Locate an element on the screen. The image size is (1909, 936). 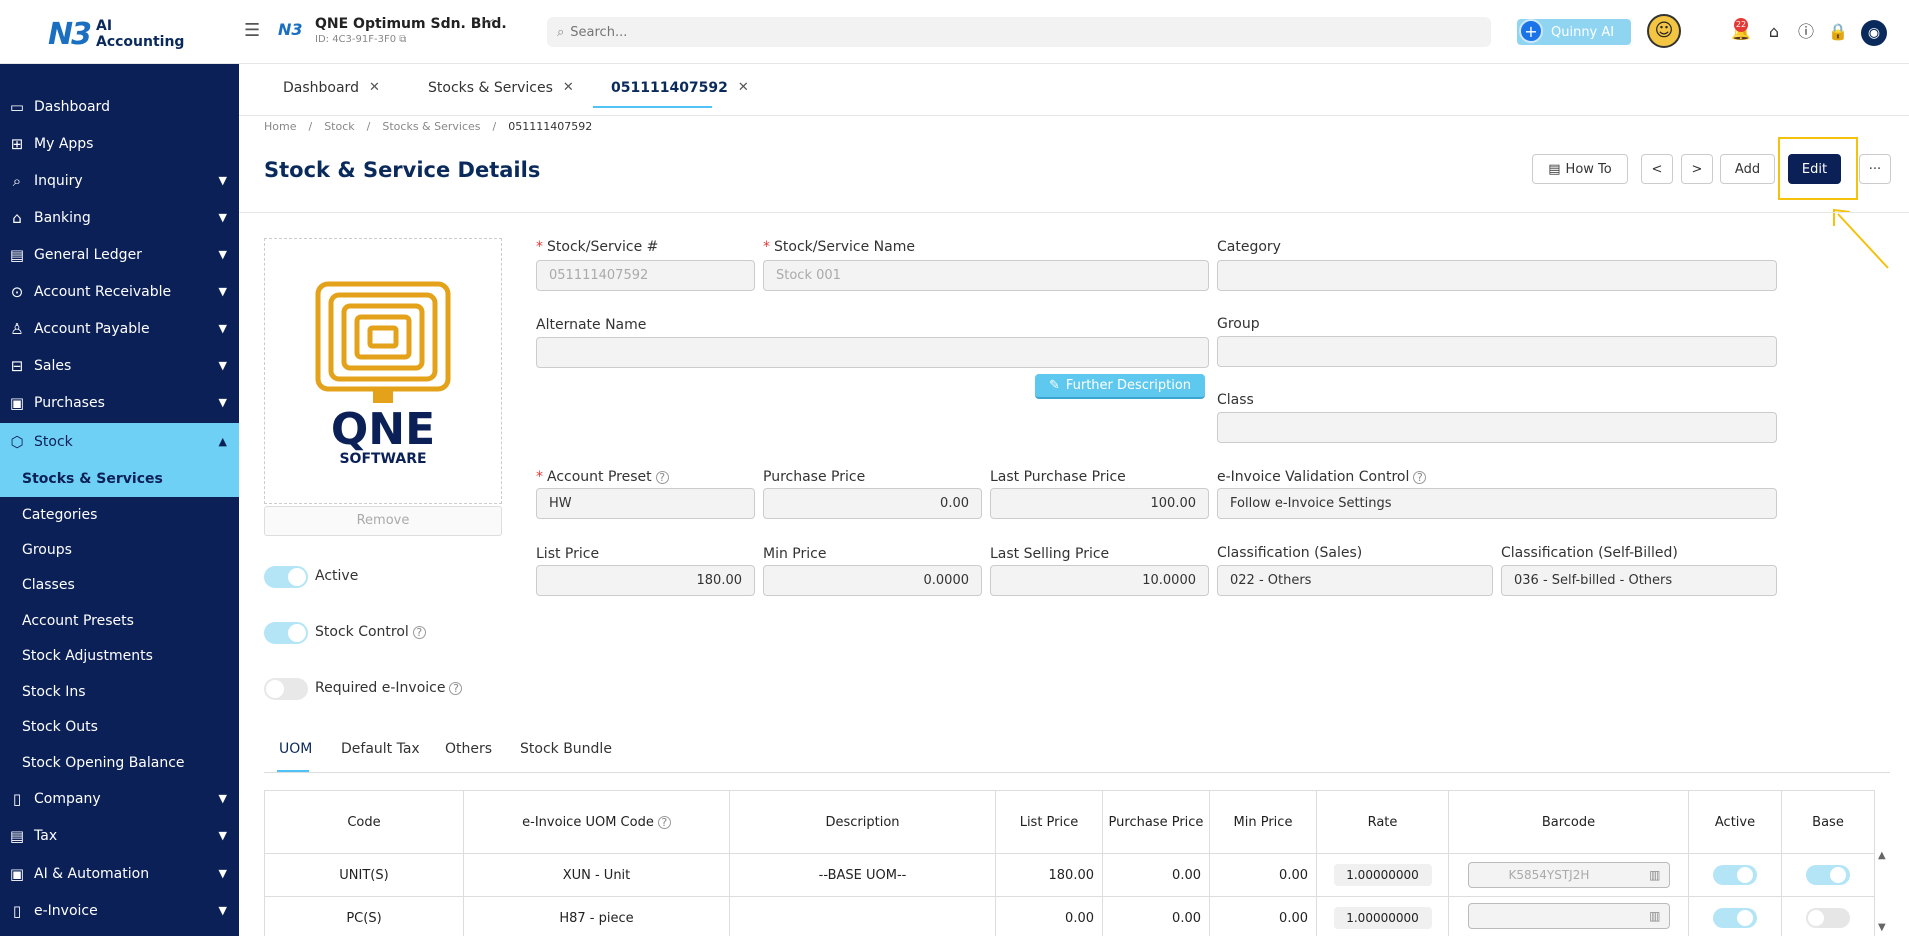
next-button: > is located at coordinates (1697, 169).